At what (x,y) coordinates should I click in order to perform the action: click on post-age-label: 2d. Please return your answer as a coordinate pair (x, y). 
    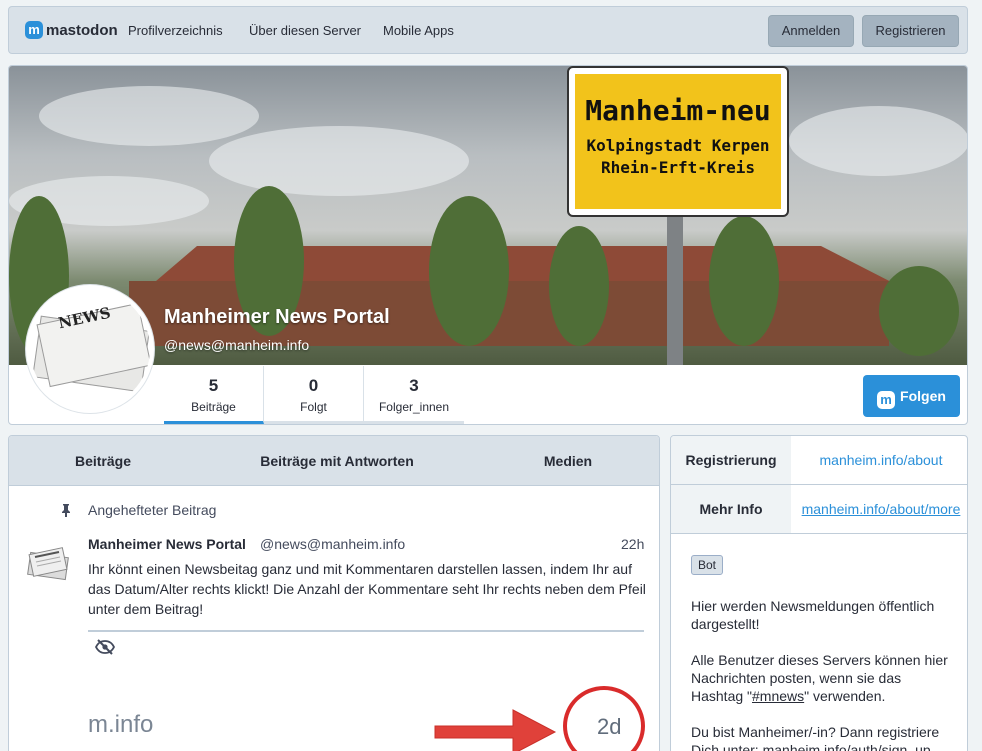
    Looking at the image, I should click on (609, 727).